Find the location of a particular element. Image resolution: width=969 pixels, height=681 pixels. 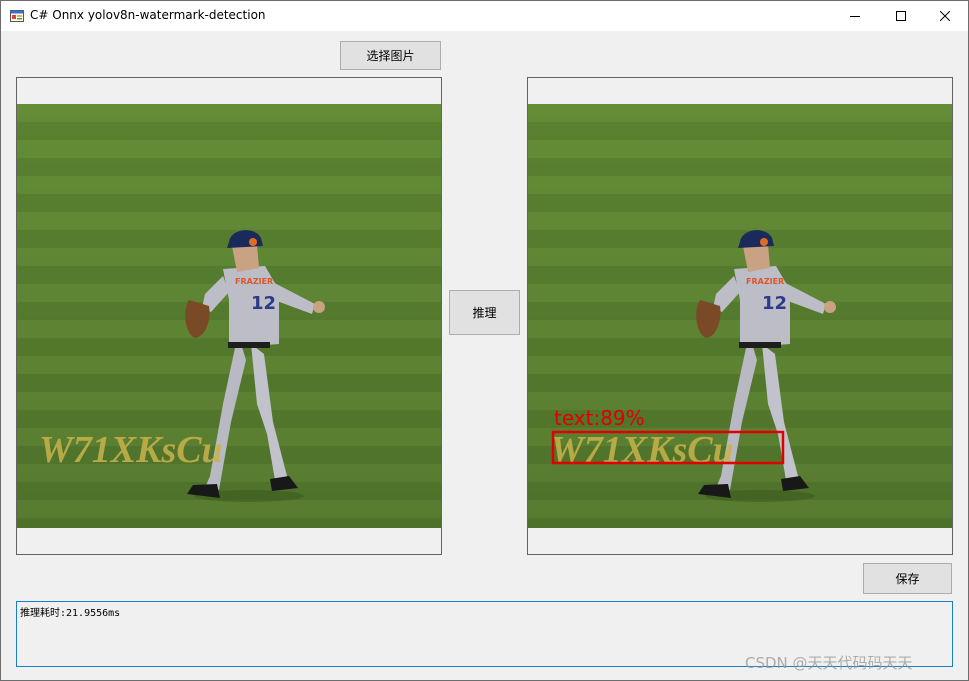

maximize-button is located at coordinates (901, 16).